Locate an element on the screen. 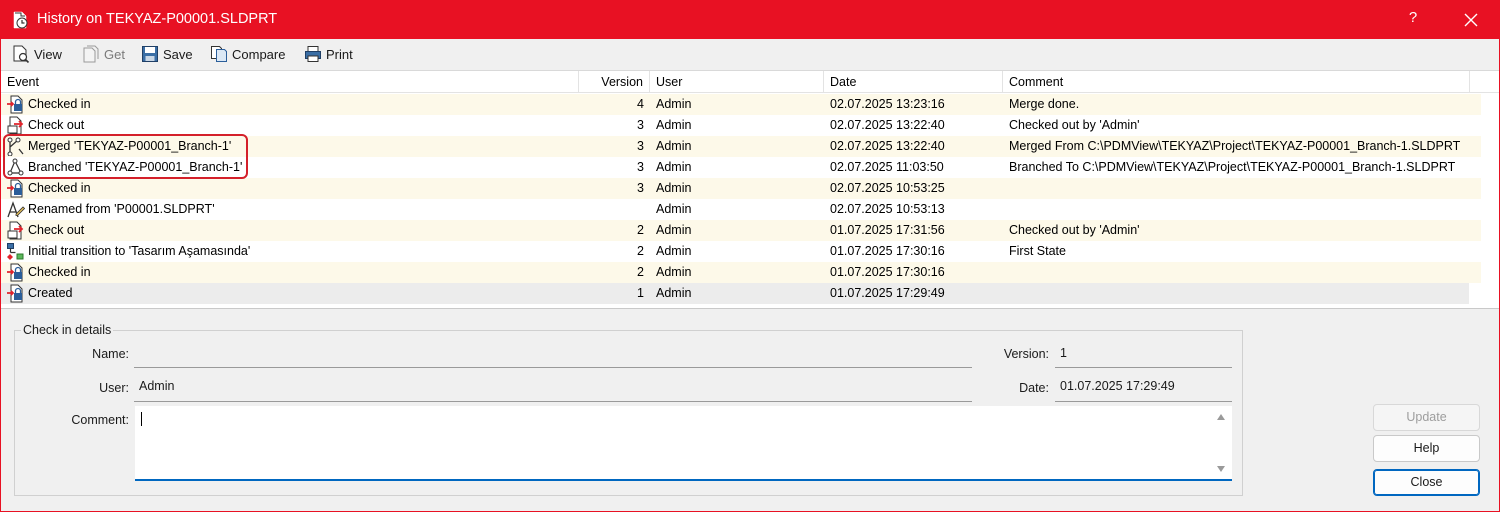 The height and width of the screenshot is (512, 1500). version-cell: 1 is located at coordinates (640, 293).